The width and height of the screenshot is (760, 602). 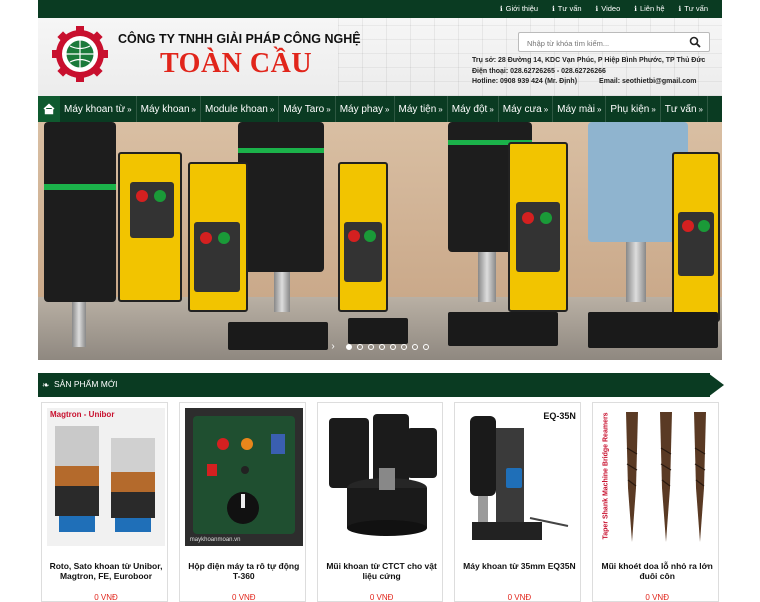 What do you see at coordinates (606, 476) in the screenshot?
I see `product-image-label: Taper Shank Machine Bridge Reamers` at bounding box center [606, 476].